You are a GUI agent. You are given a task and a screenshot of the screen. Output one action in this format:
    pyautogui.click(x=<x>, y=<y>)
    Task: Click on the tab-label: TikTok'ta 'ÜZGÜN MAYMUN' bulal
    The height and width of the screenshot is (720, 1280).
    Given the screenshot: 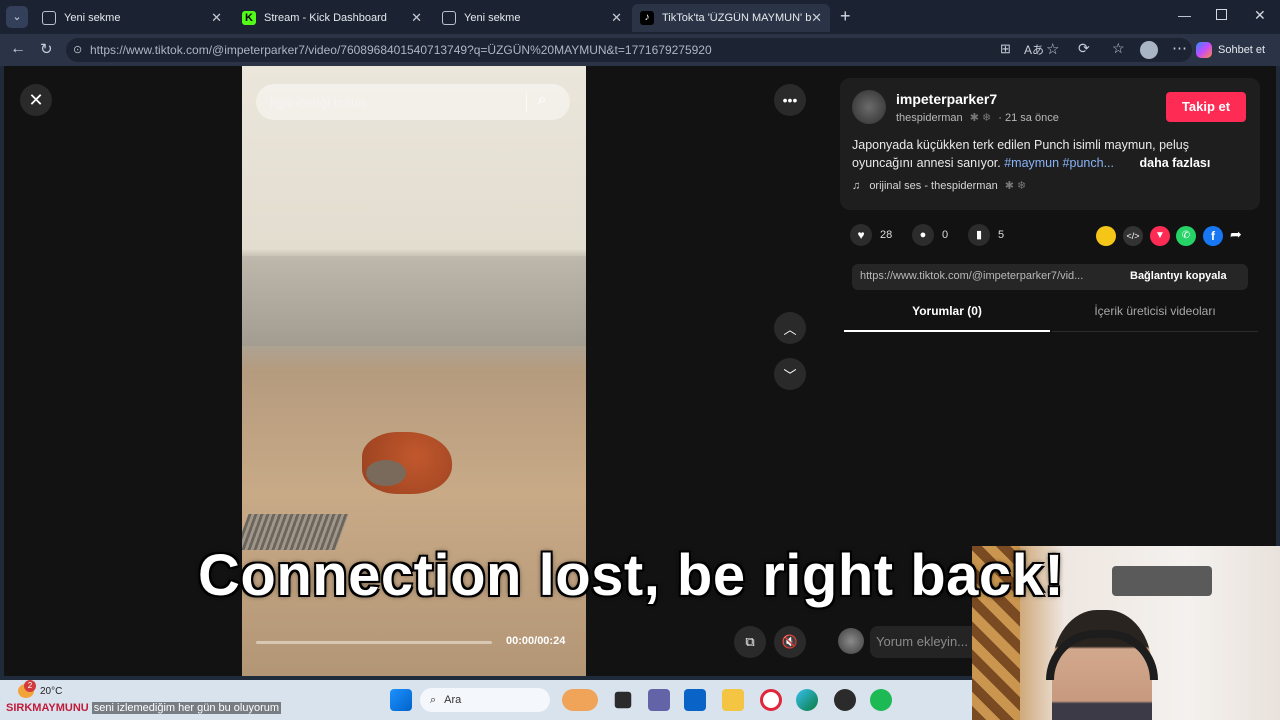 What is the action you would take?
    pyautogui.click(x=737, y=18)
    